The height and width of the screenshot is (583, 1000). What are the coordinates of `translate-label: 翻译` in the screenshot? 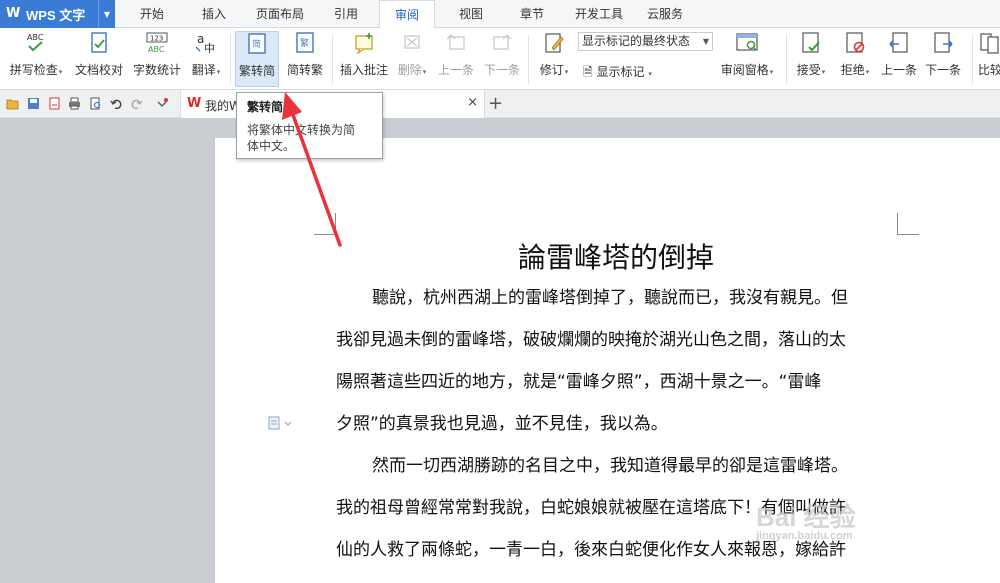 It's located at (203, 70).